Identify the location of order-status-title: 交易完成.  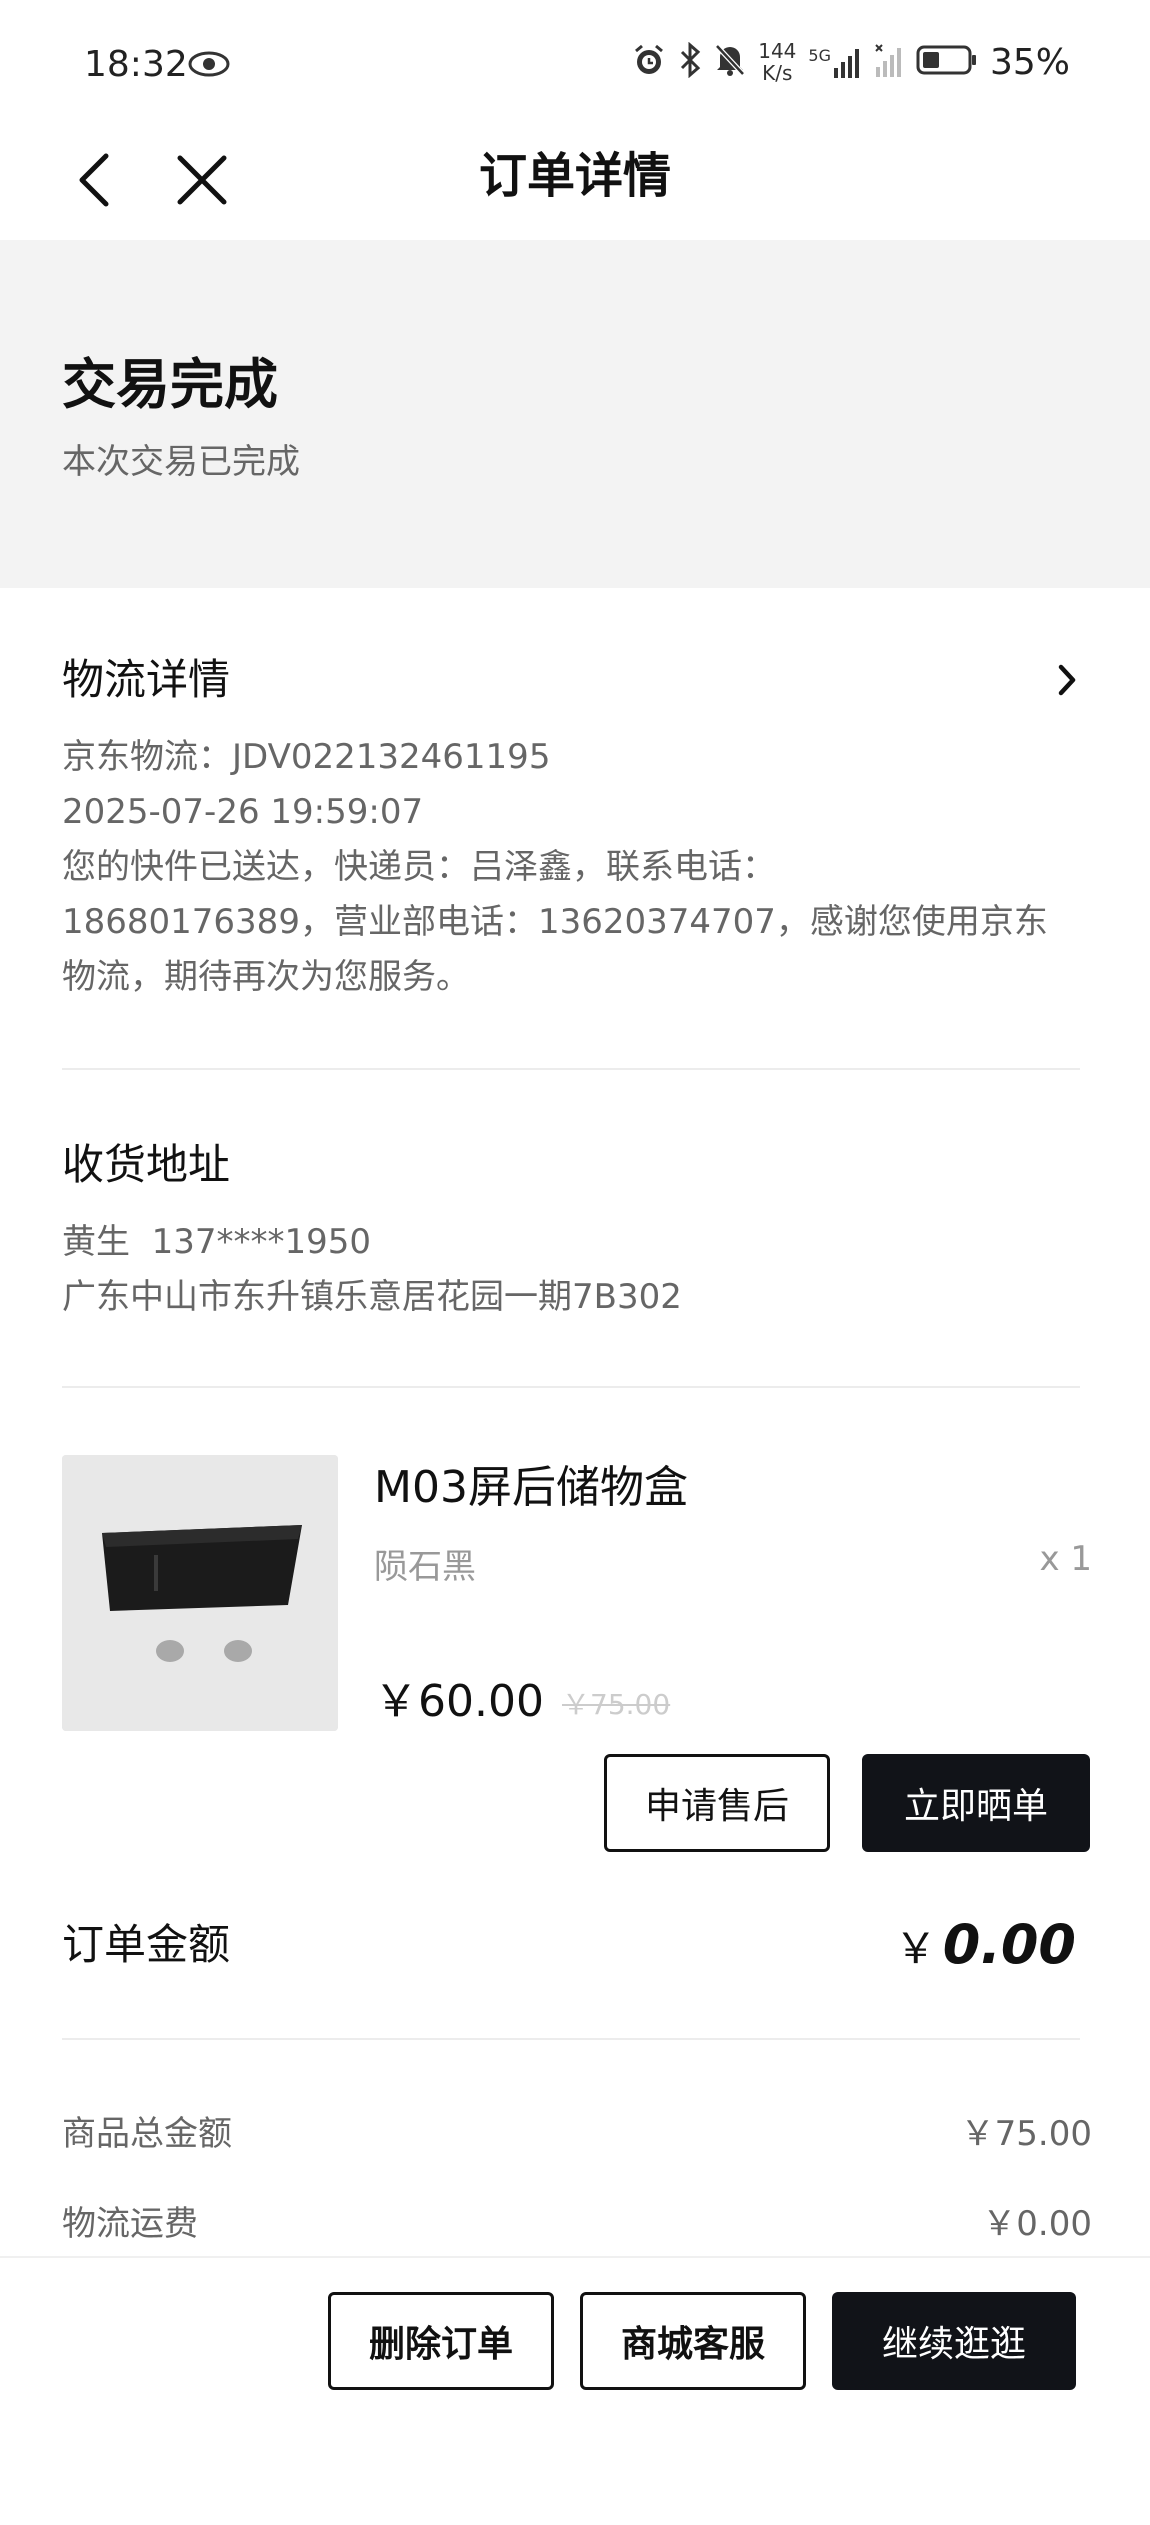
(170, 384).